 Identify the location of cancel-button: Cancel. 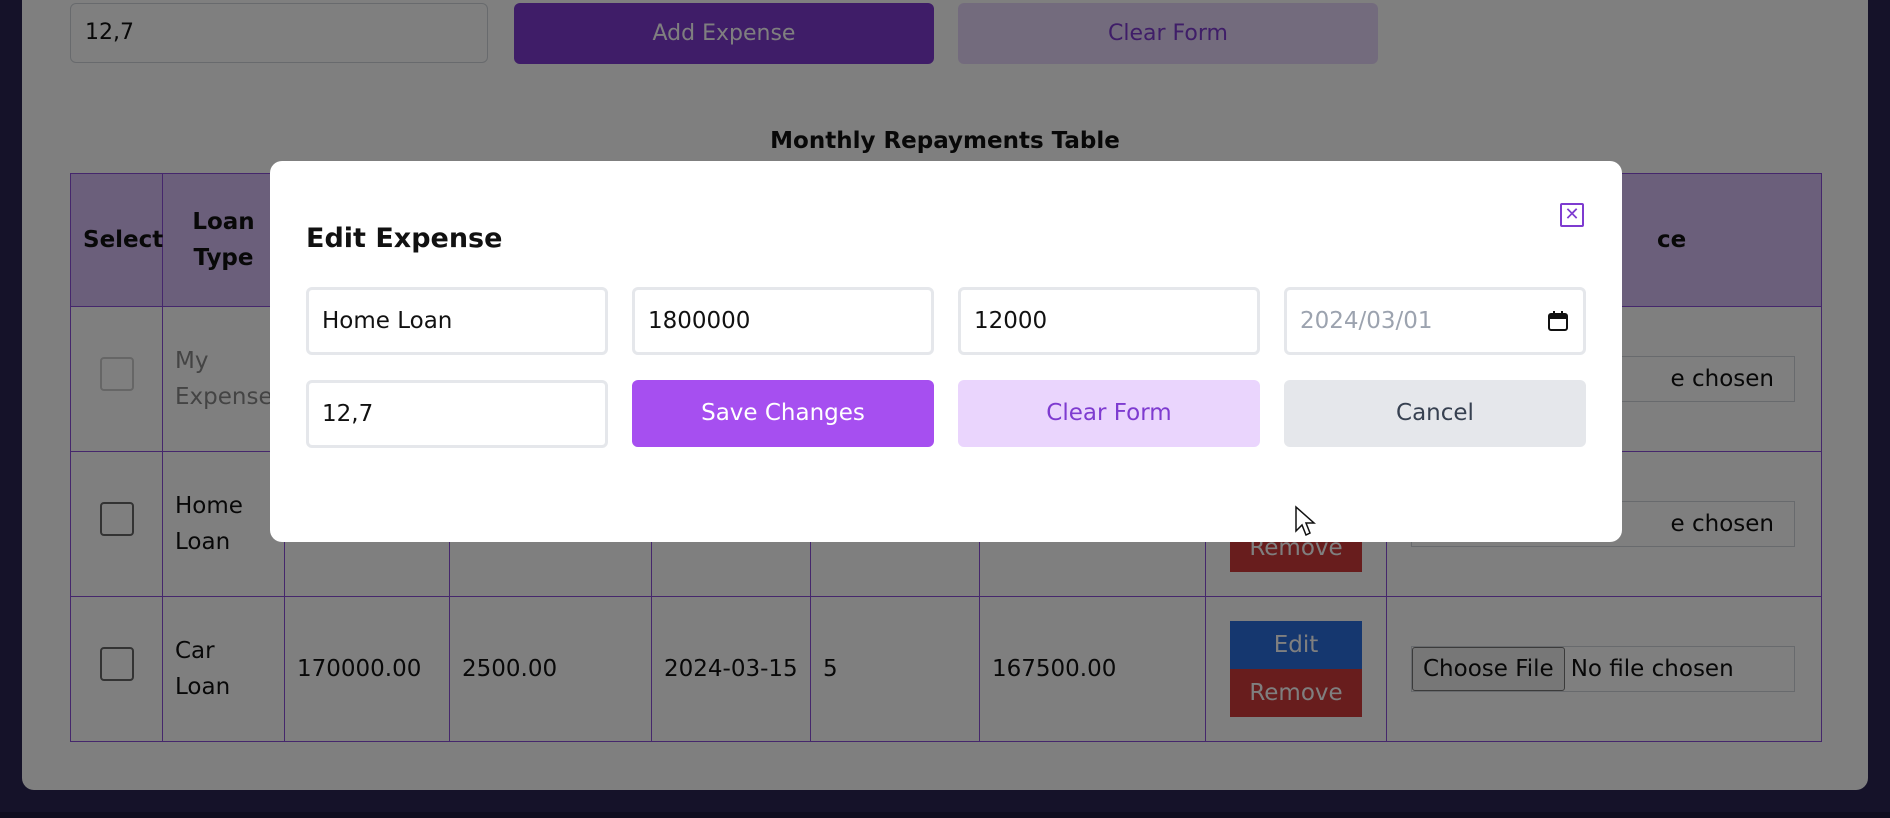
(1435, 413).